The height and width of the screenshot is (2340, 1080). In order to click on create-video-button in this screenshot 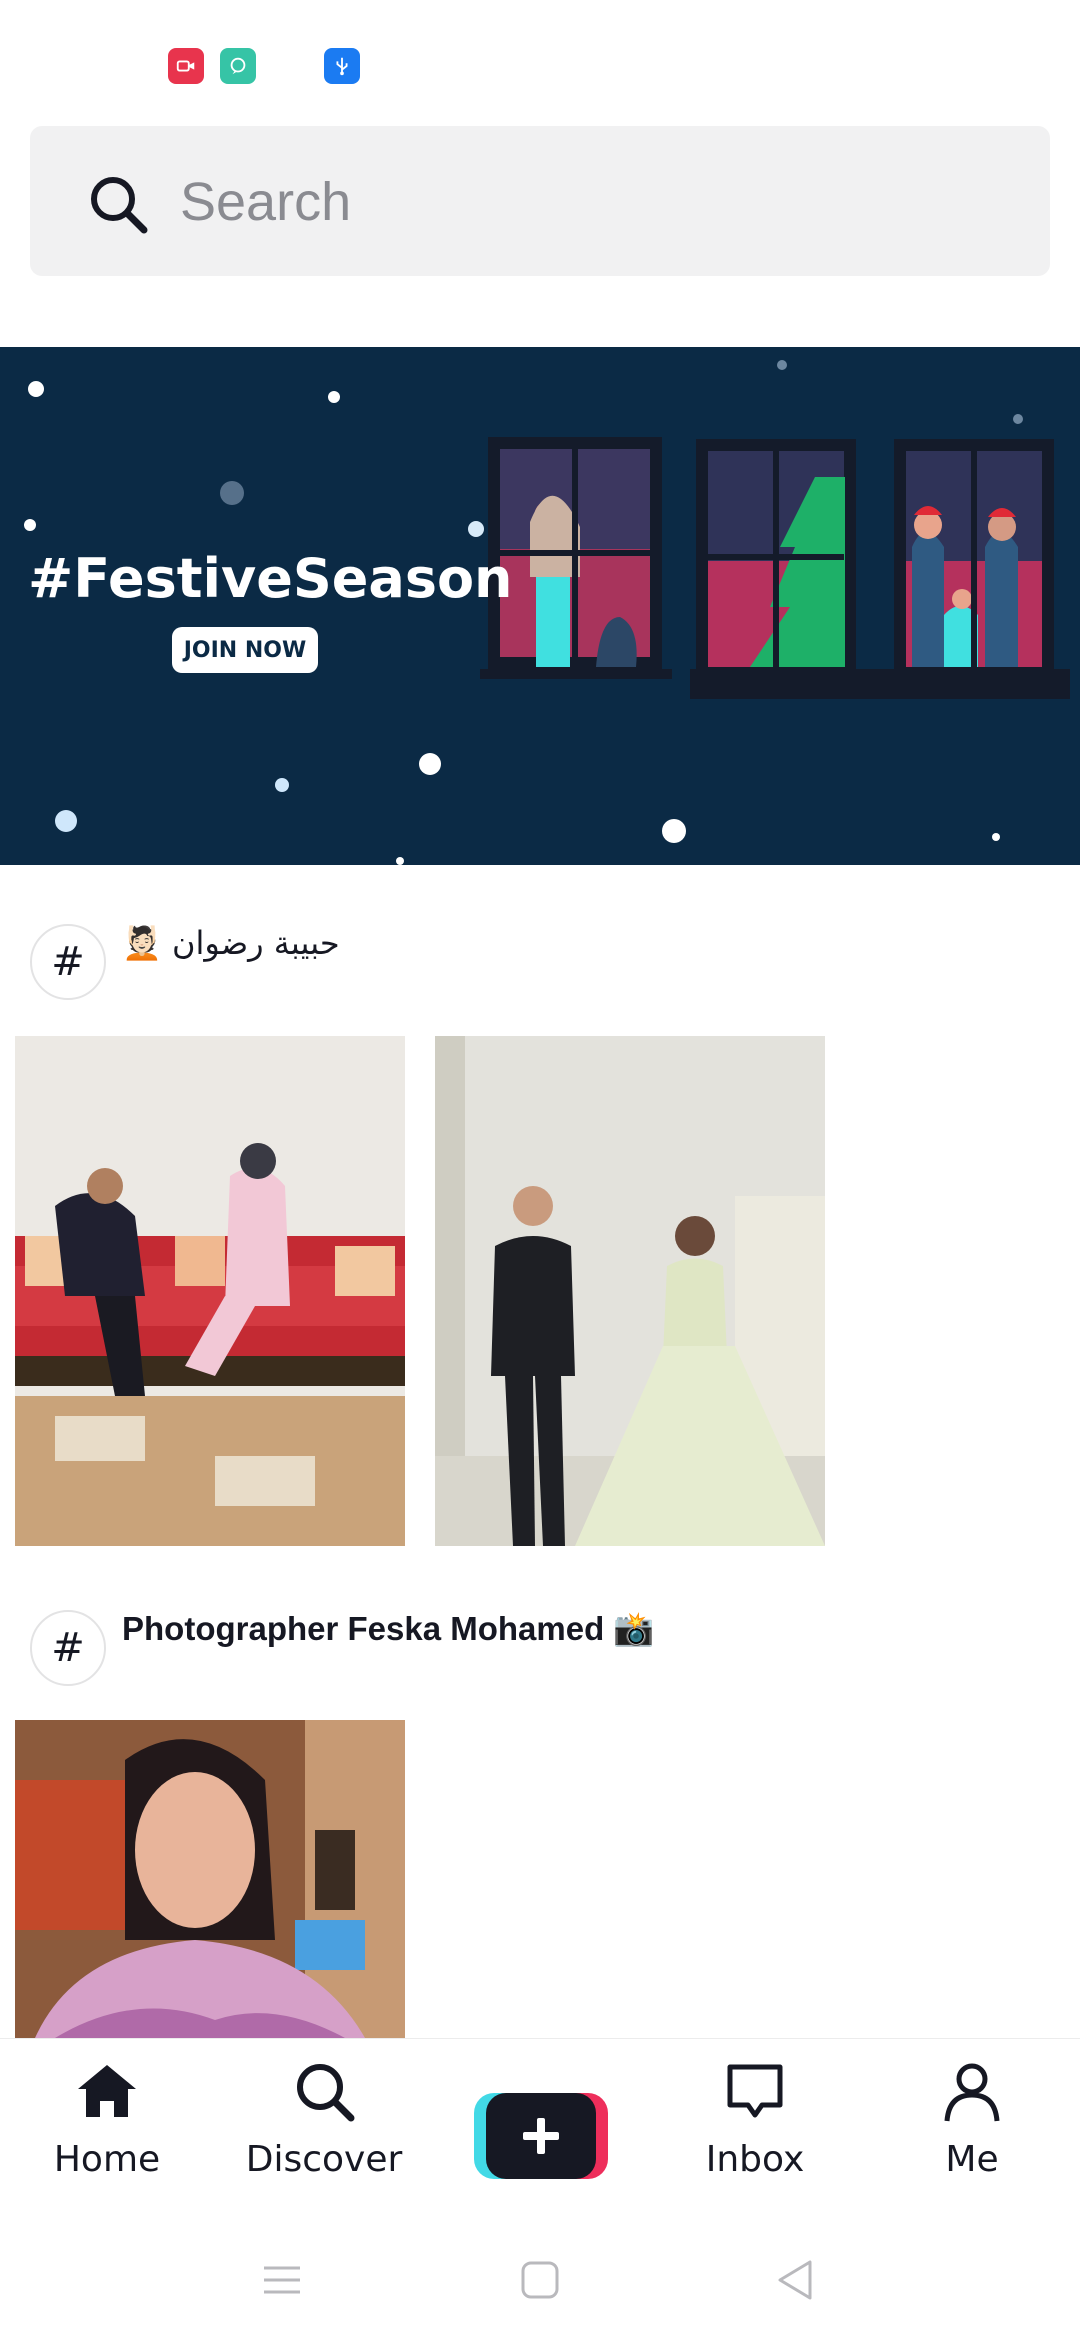, I will do `click(541, 2136)`.